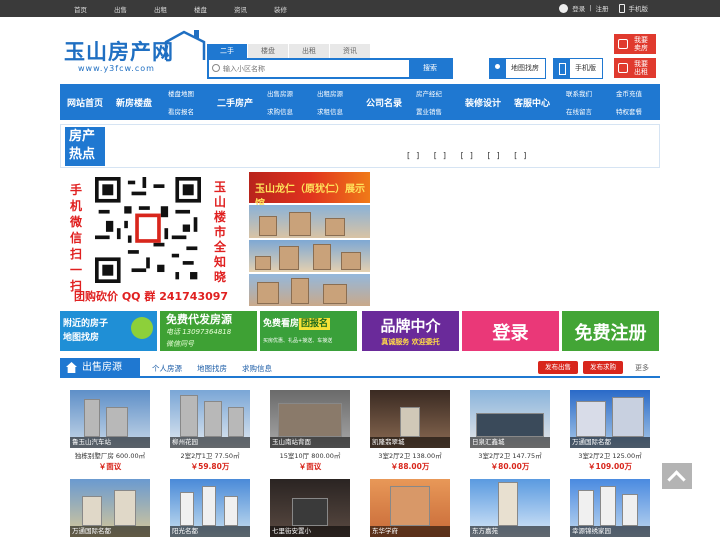 This screenshot has width=720, height=540. What do you see at coordinates (677, 476) in the screenshot?
I see `back-to-top-button` at bounding box center [677, 476].